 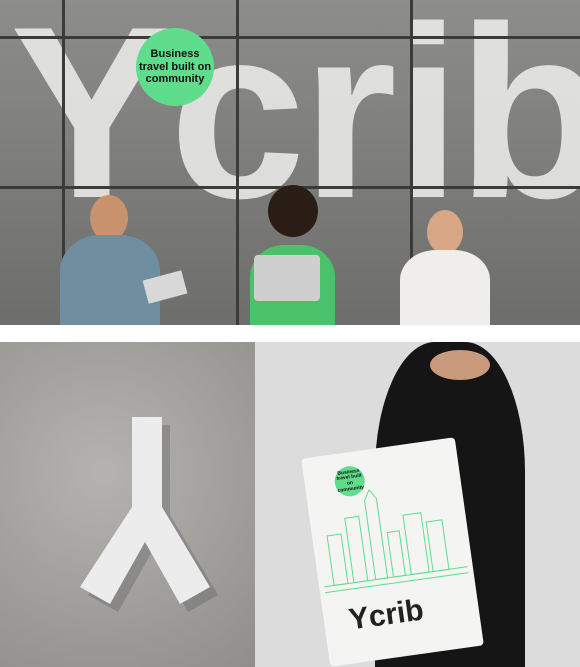 I want to click on person-man-tablet, so click(x=120, y=260).